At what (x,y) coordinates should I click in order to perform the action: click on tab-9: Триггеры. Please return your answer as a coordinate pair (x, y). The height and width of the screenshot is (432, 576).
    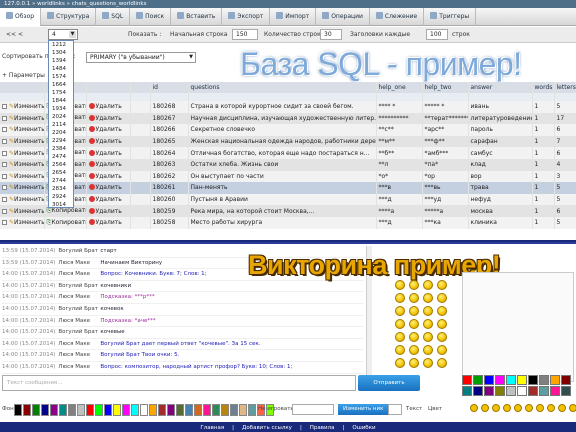
    Looking at the image, I should click on (450, 17).